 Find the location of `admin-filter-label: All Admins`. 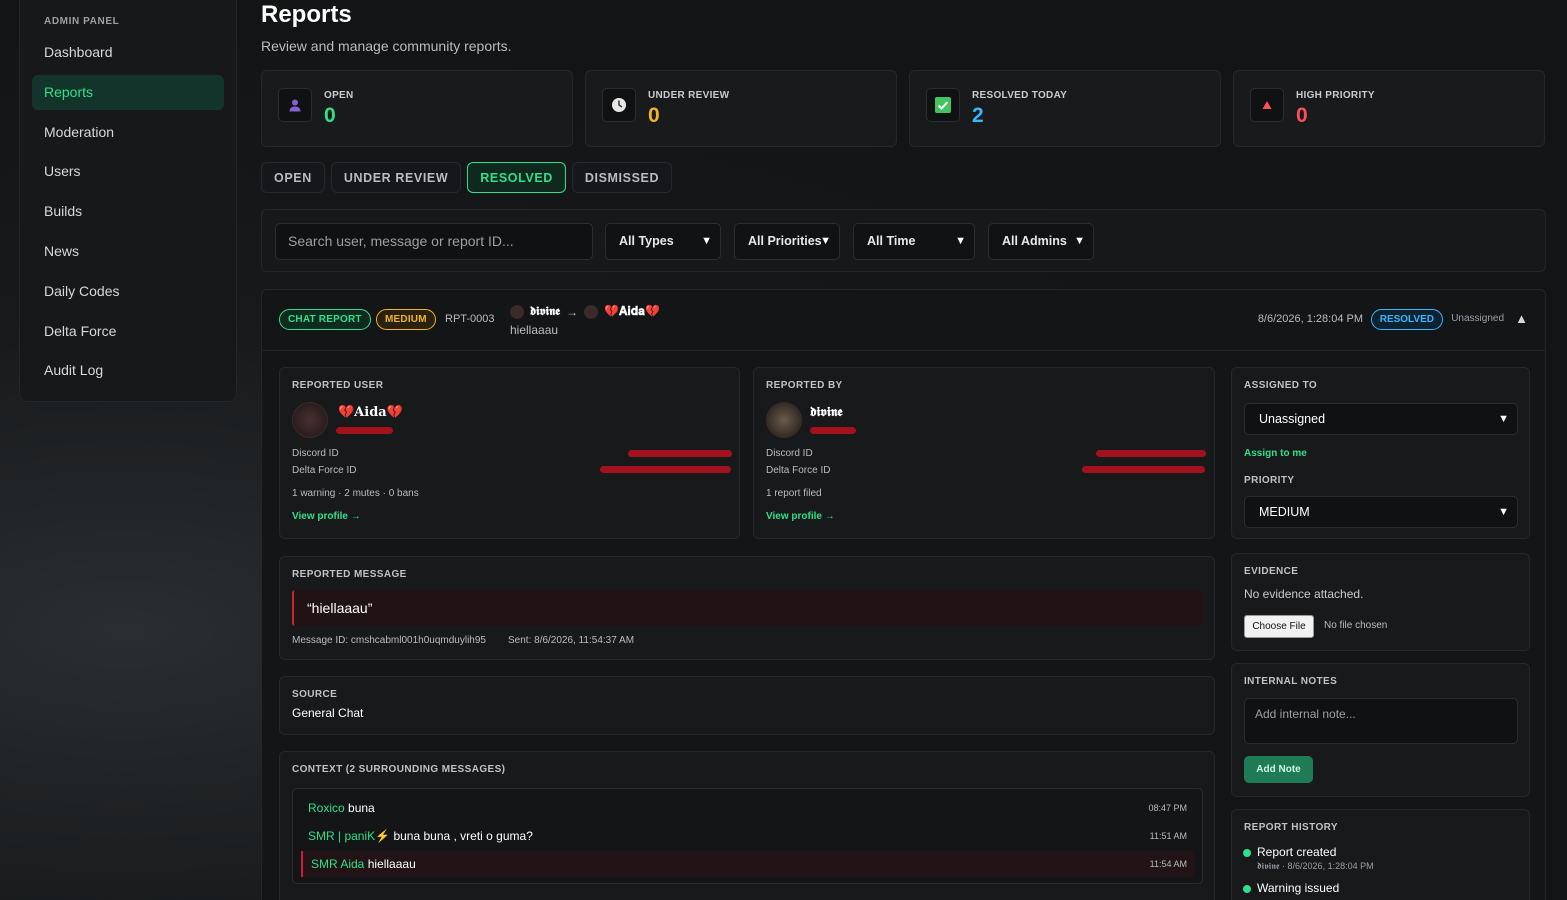

admin-filter-label: All Admins is located at coordinates (1034, 241).